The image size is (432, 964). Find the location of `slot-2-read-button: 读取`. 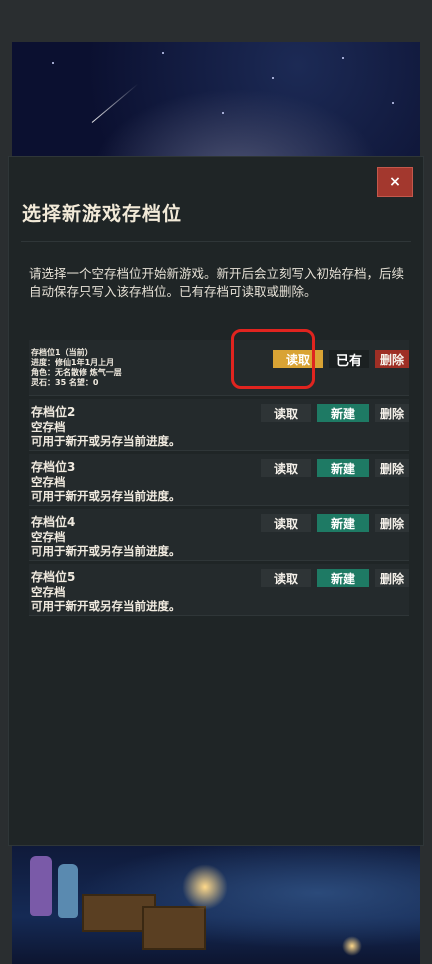

slot-2-read-button: 读取 is located at coordinates (286, 413).